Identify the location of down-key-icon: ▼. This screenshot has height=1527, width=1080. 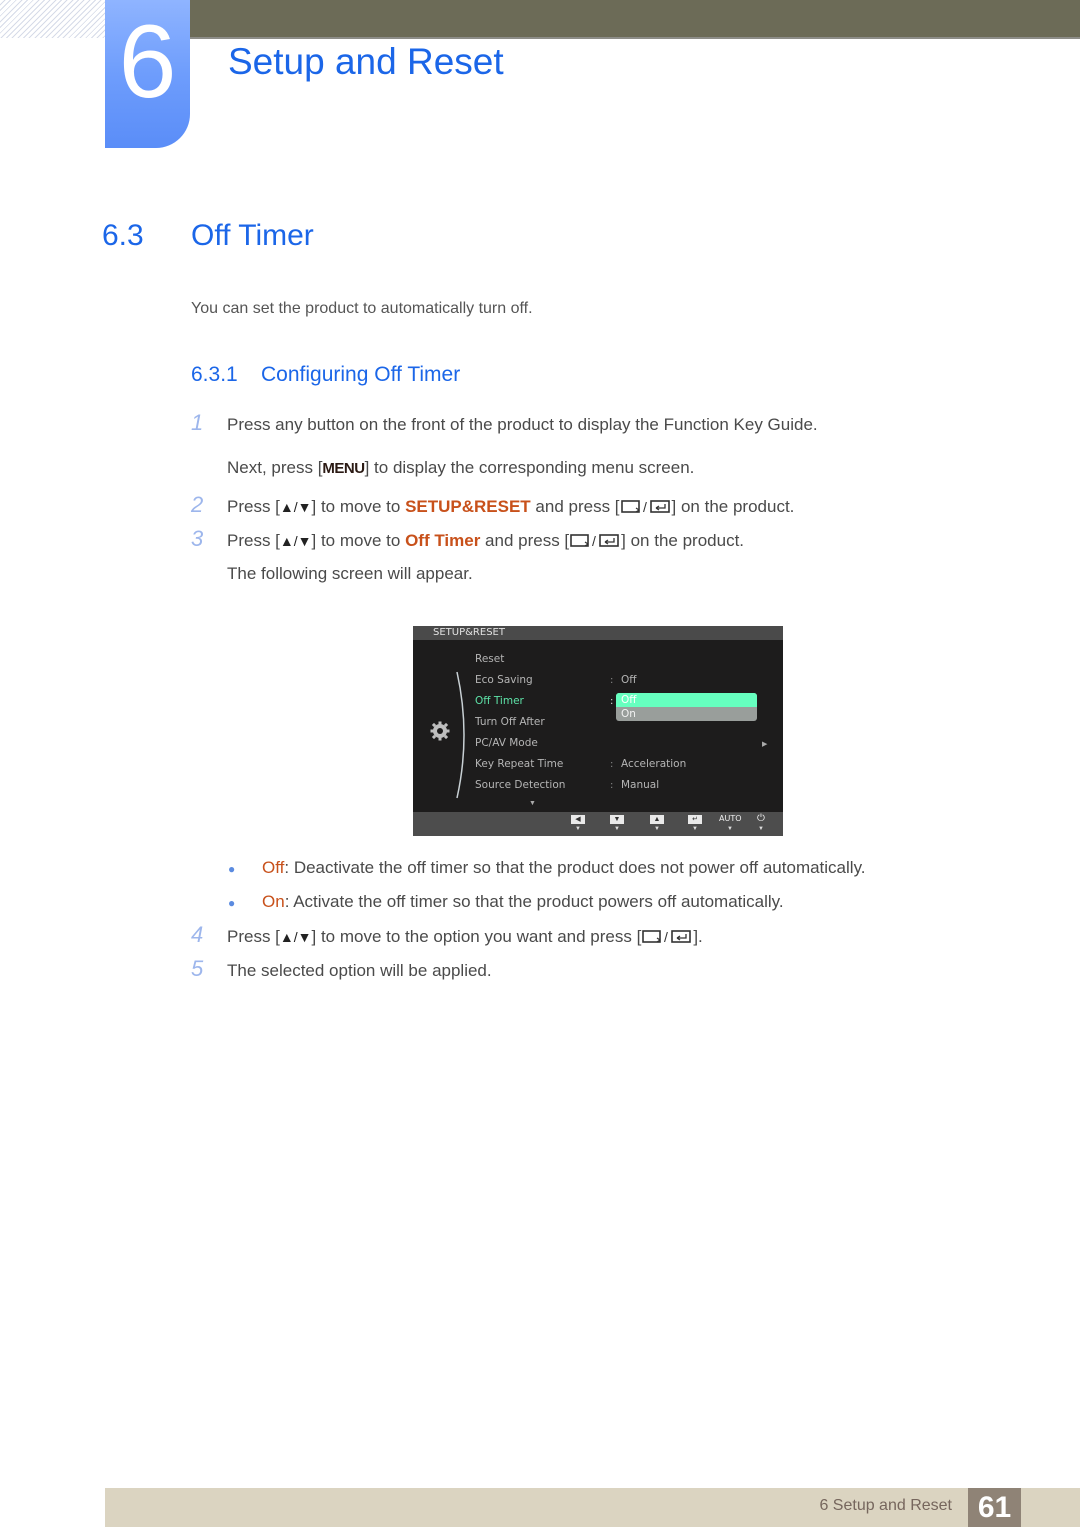
(617, 819).